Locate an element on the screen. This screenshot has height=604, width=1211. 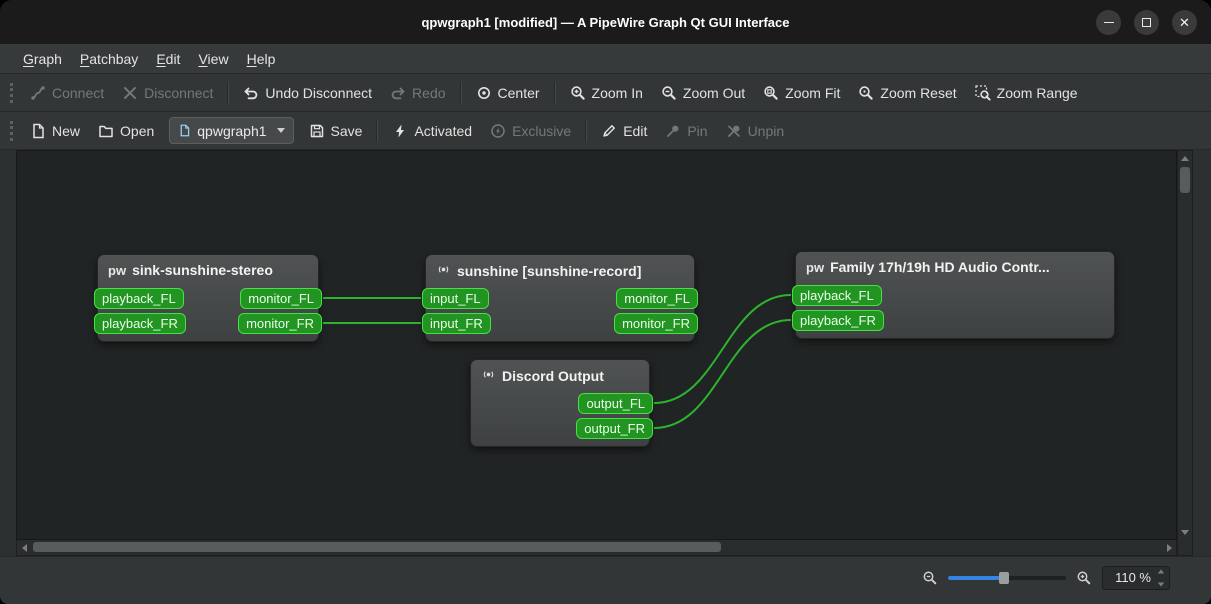
save-label: Save is located at coordinates (346, 130).